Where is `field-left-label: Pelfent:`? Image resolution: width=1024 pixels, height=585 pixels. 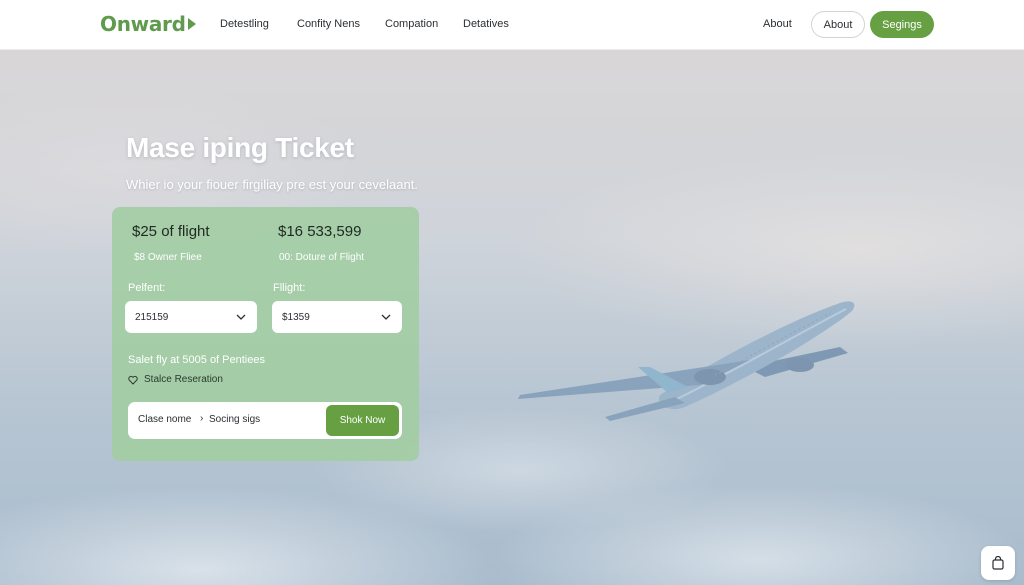
field-left-label: Pelfent: is located at coordinates (147, 288).